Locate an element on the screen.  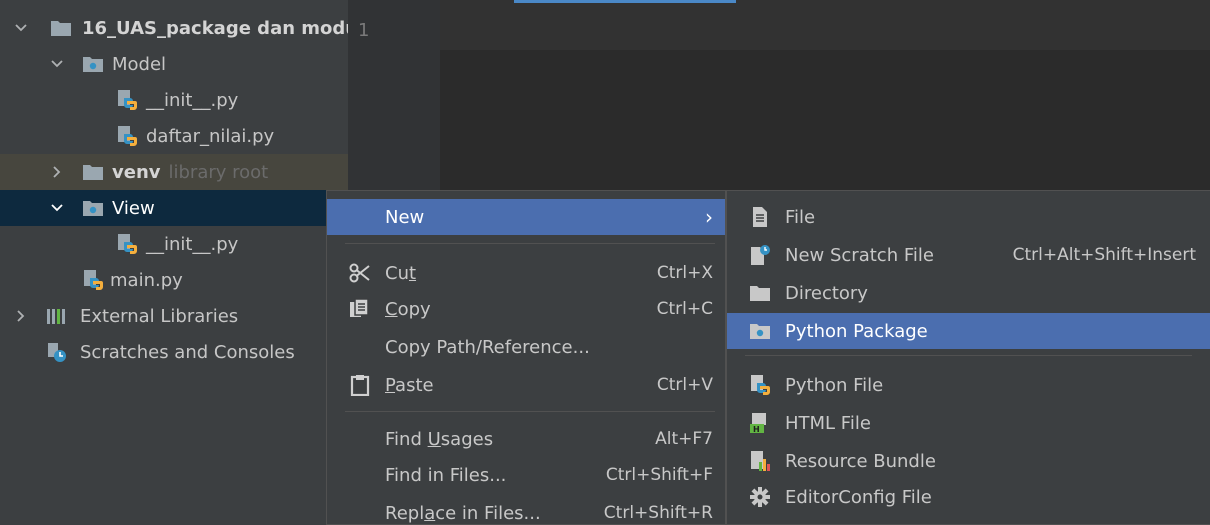
menu-item-label: Python File is located at coordinates (834, 385).